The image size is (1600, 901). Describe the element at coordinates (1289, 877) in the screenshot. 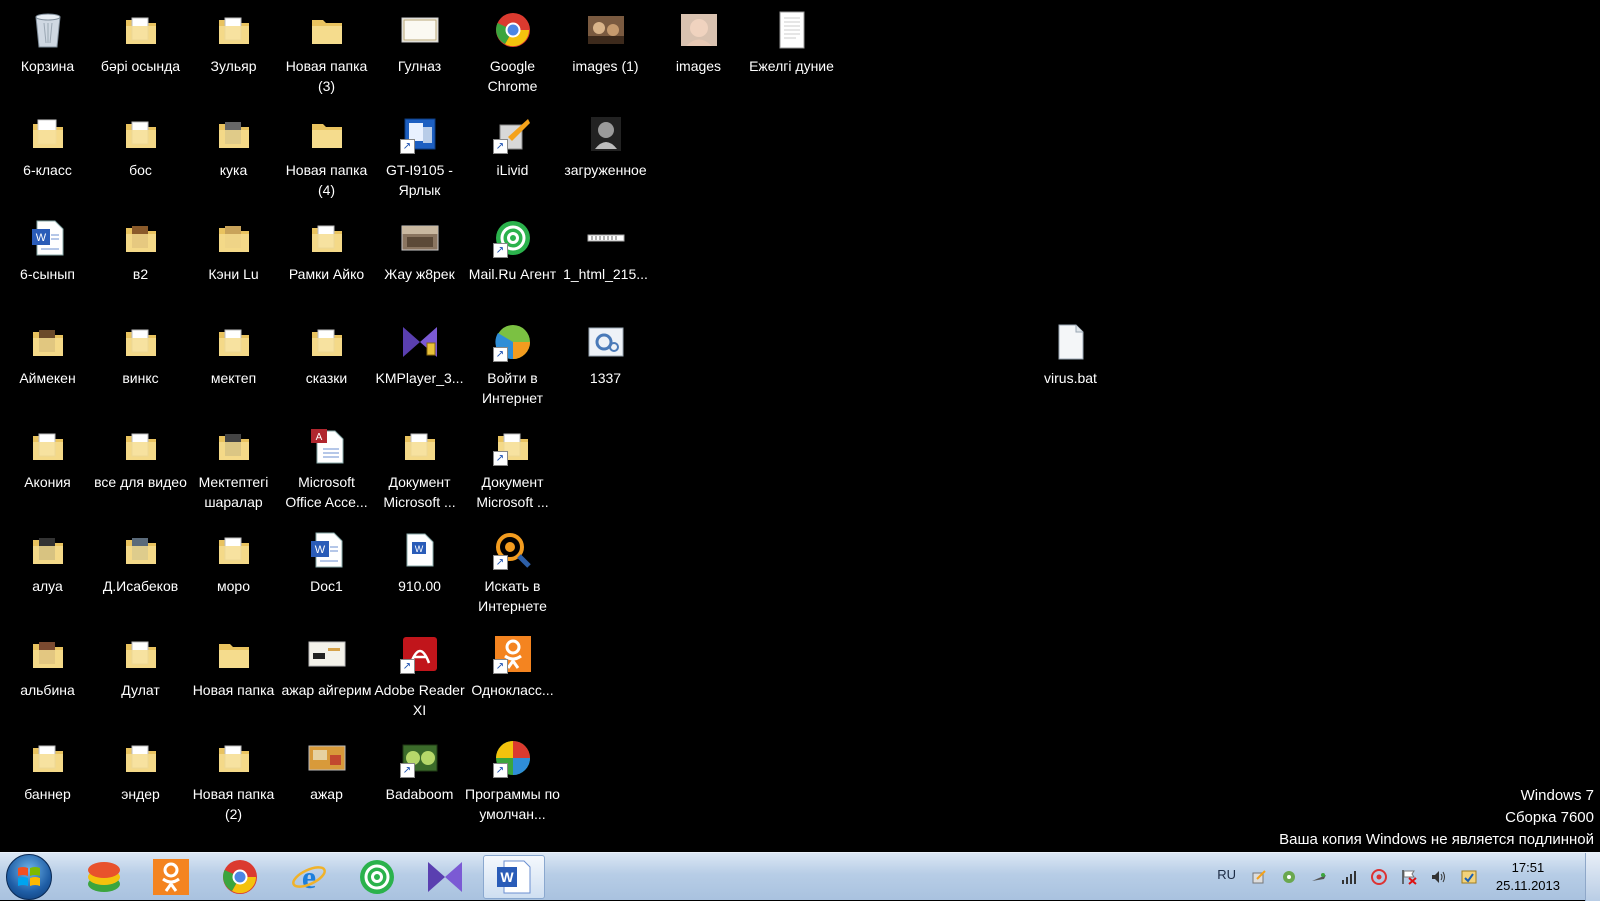

I see `torrent-tray-icon` at that location.